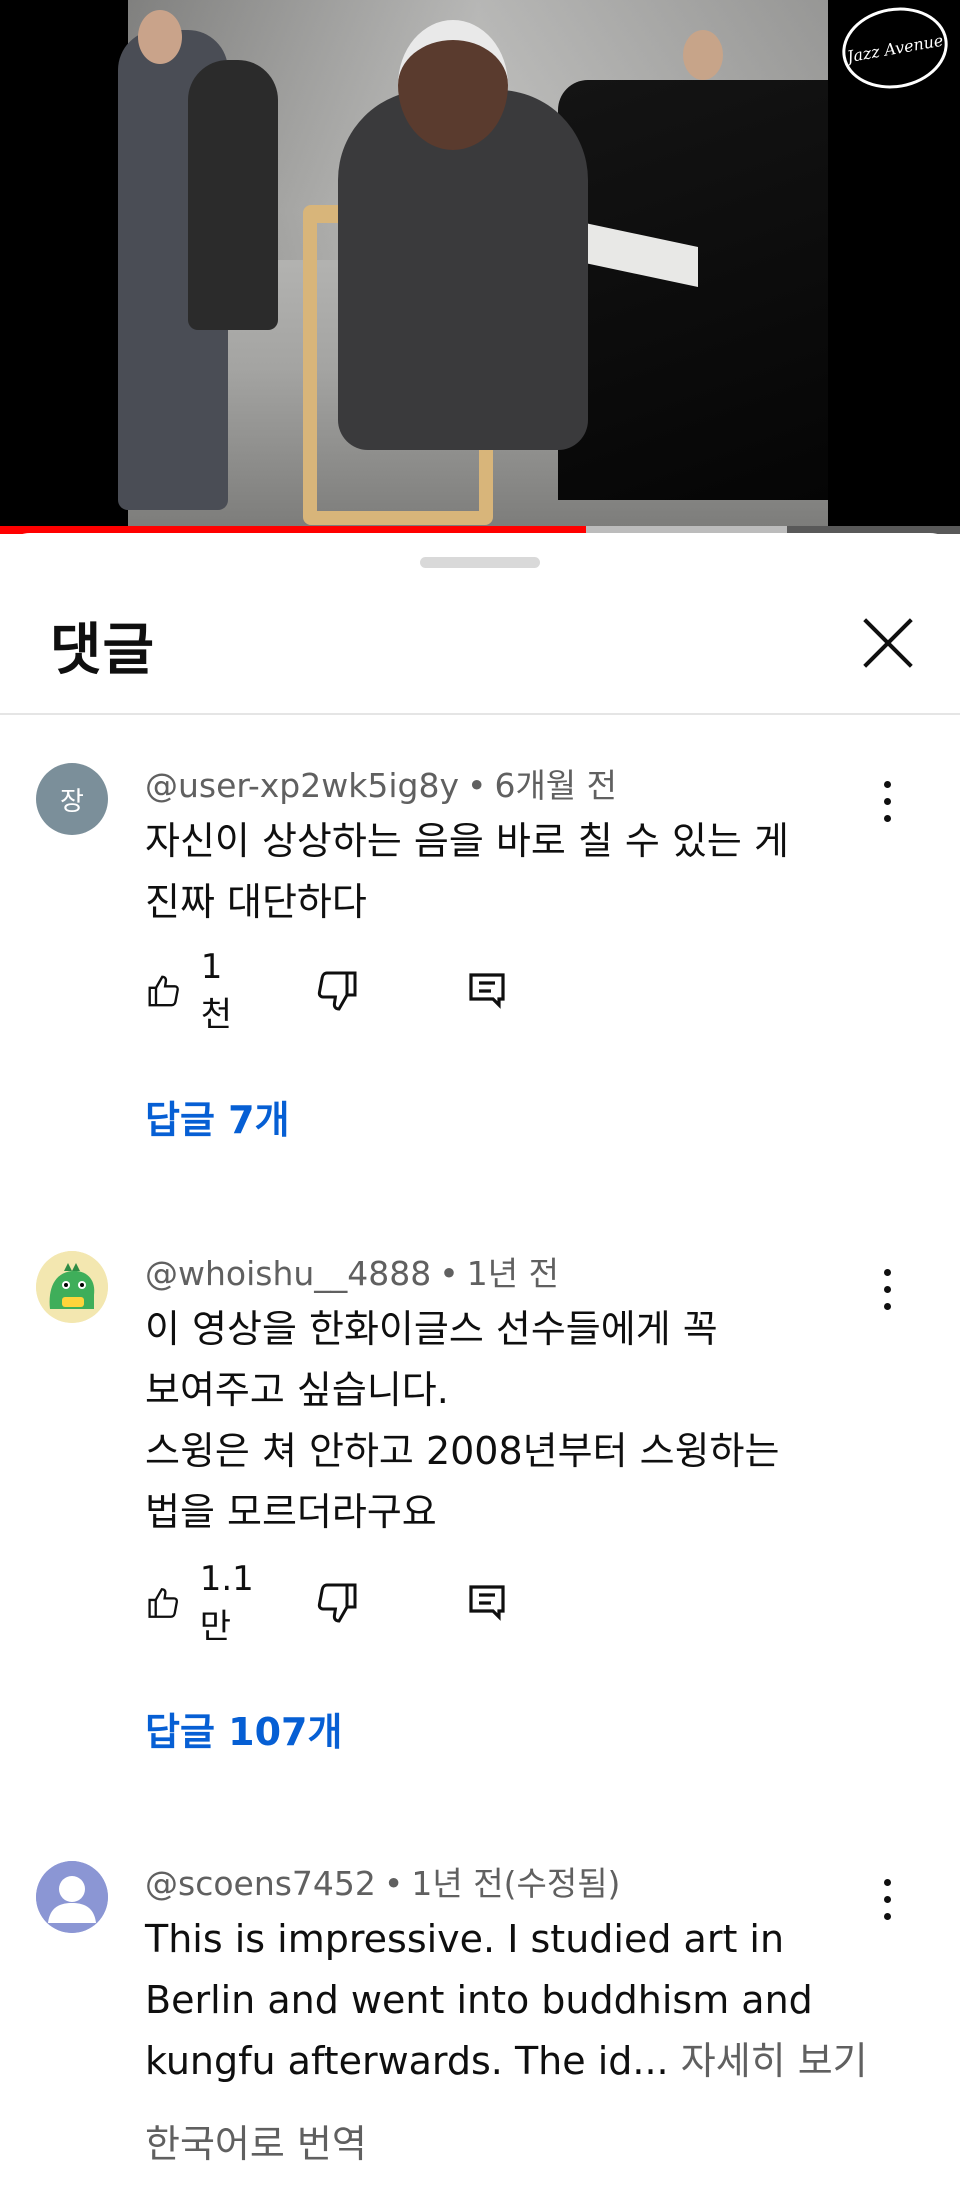 This screenshot has width=960, height=2206. I want to click on channel-logo: Jazz Avenue, so click(895, 48).